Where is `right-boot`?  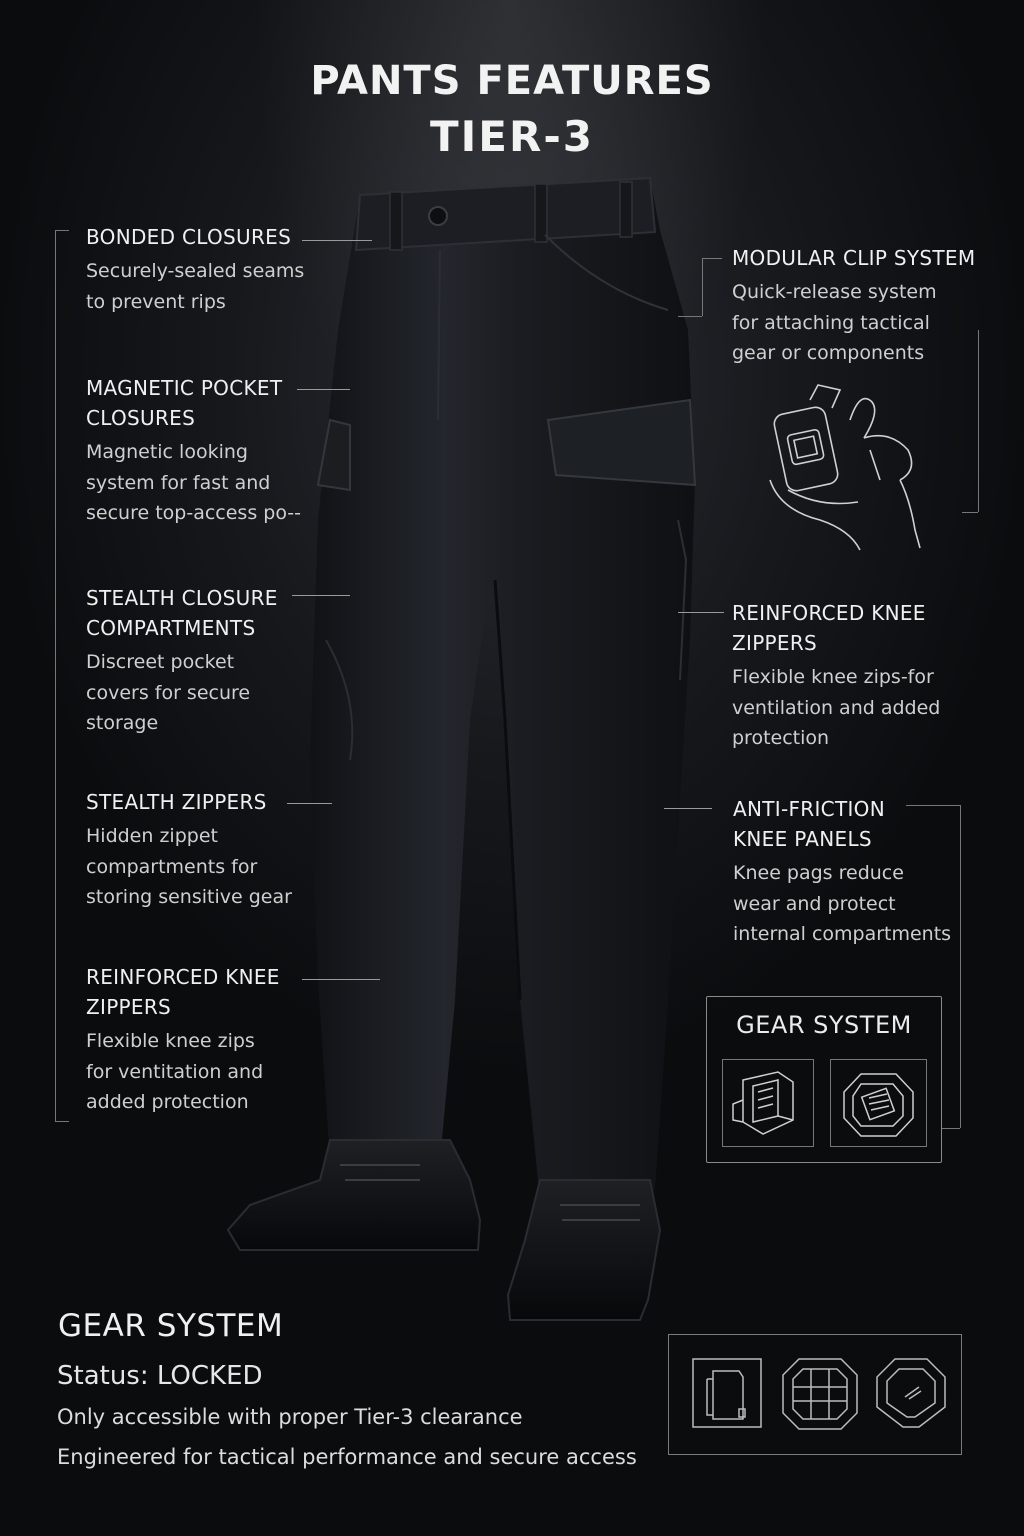 right-boot is located at coordinates (584, 1250).